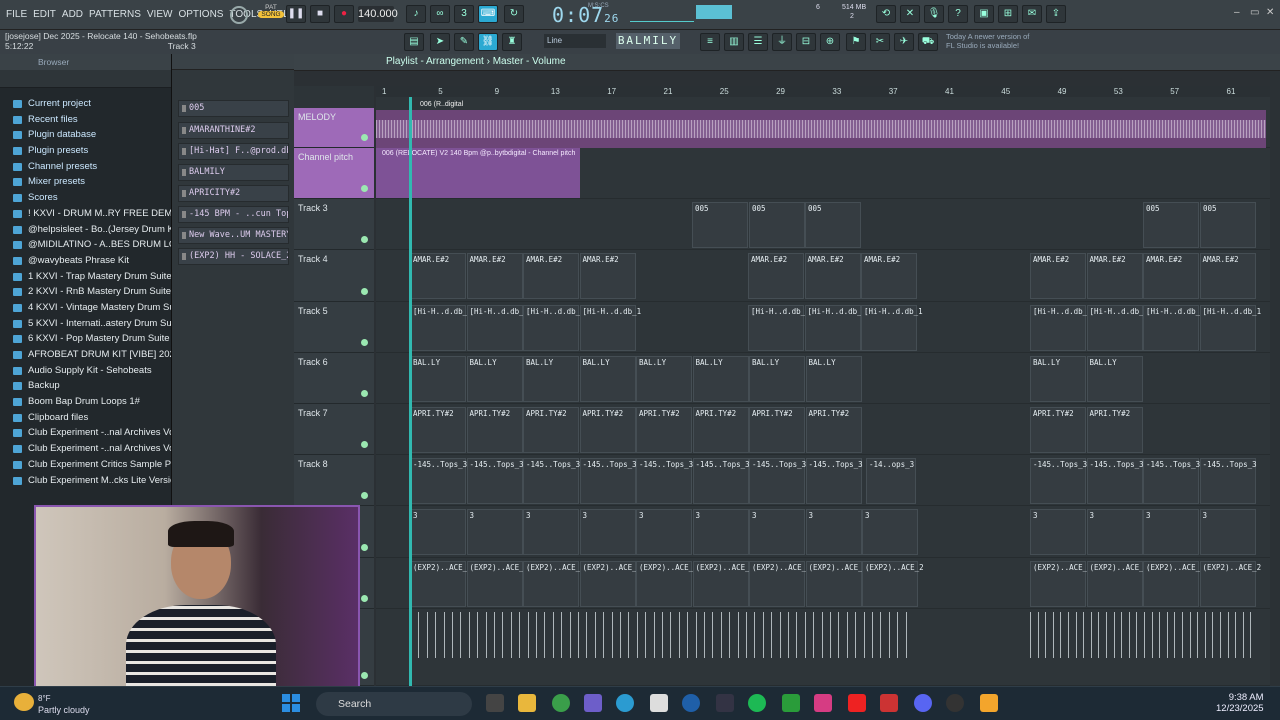 The image size is (1280, 720). Describe the element at coordinates (233, 130) in the screenshot. I see `rack-channel: AMARANTHINE#2` at that location.